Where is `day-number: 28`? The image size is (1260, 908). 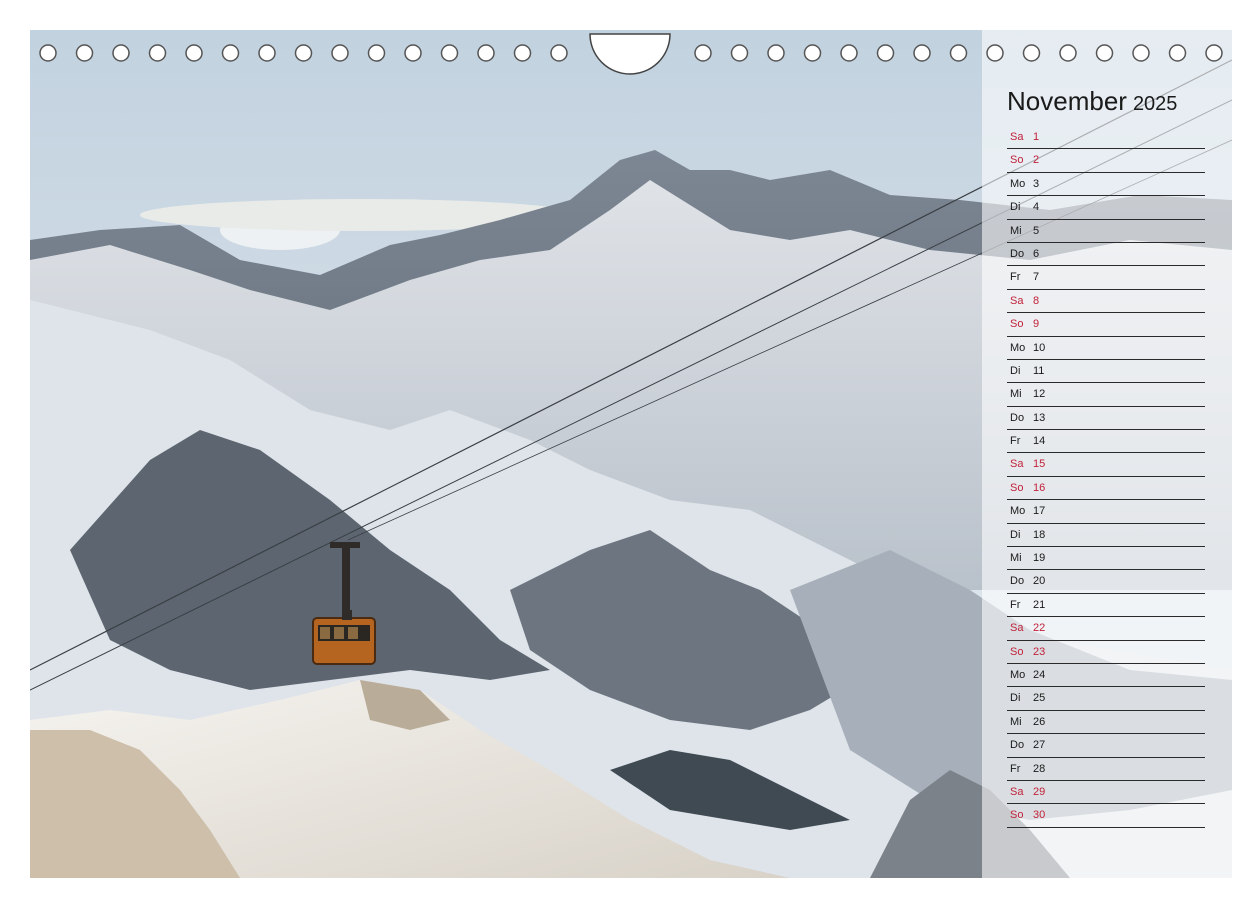 day-number: 28 is located at coordinates (1039, 768).